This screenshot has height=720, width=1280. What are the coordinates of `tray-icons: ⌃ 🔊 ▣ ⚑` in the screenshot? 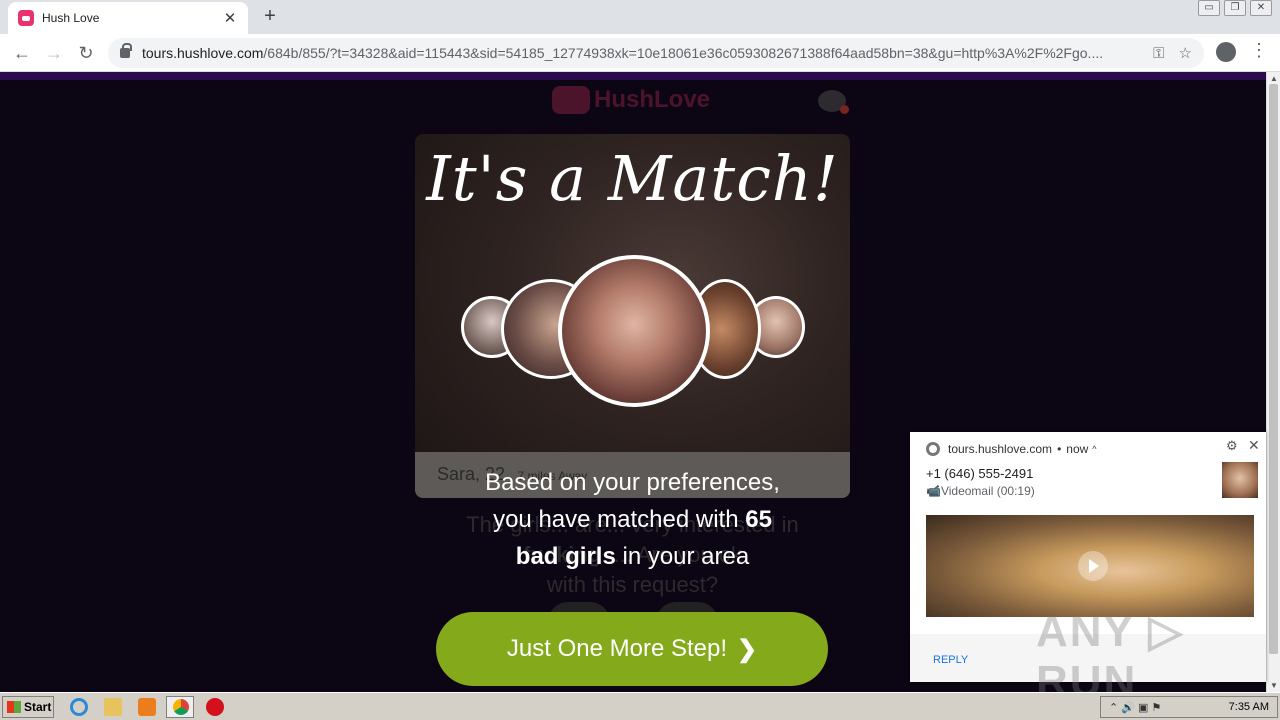 It's located at (1135, 707).